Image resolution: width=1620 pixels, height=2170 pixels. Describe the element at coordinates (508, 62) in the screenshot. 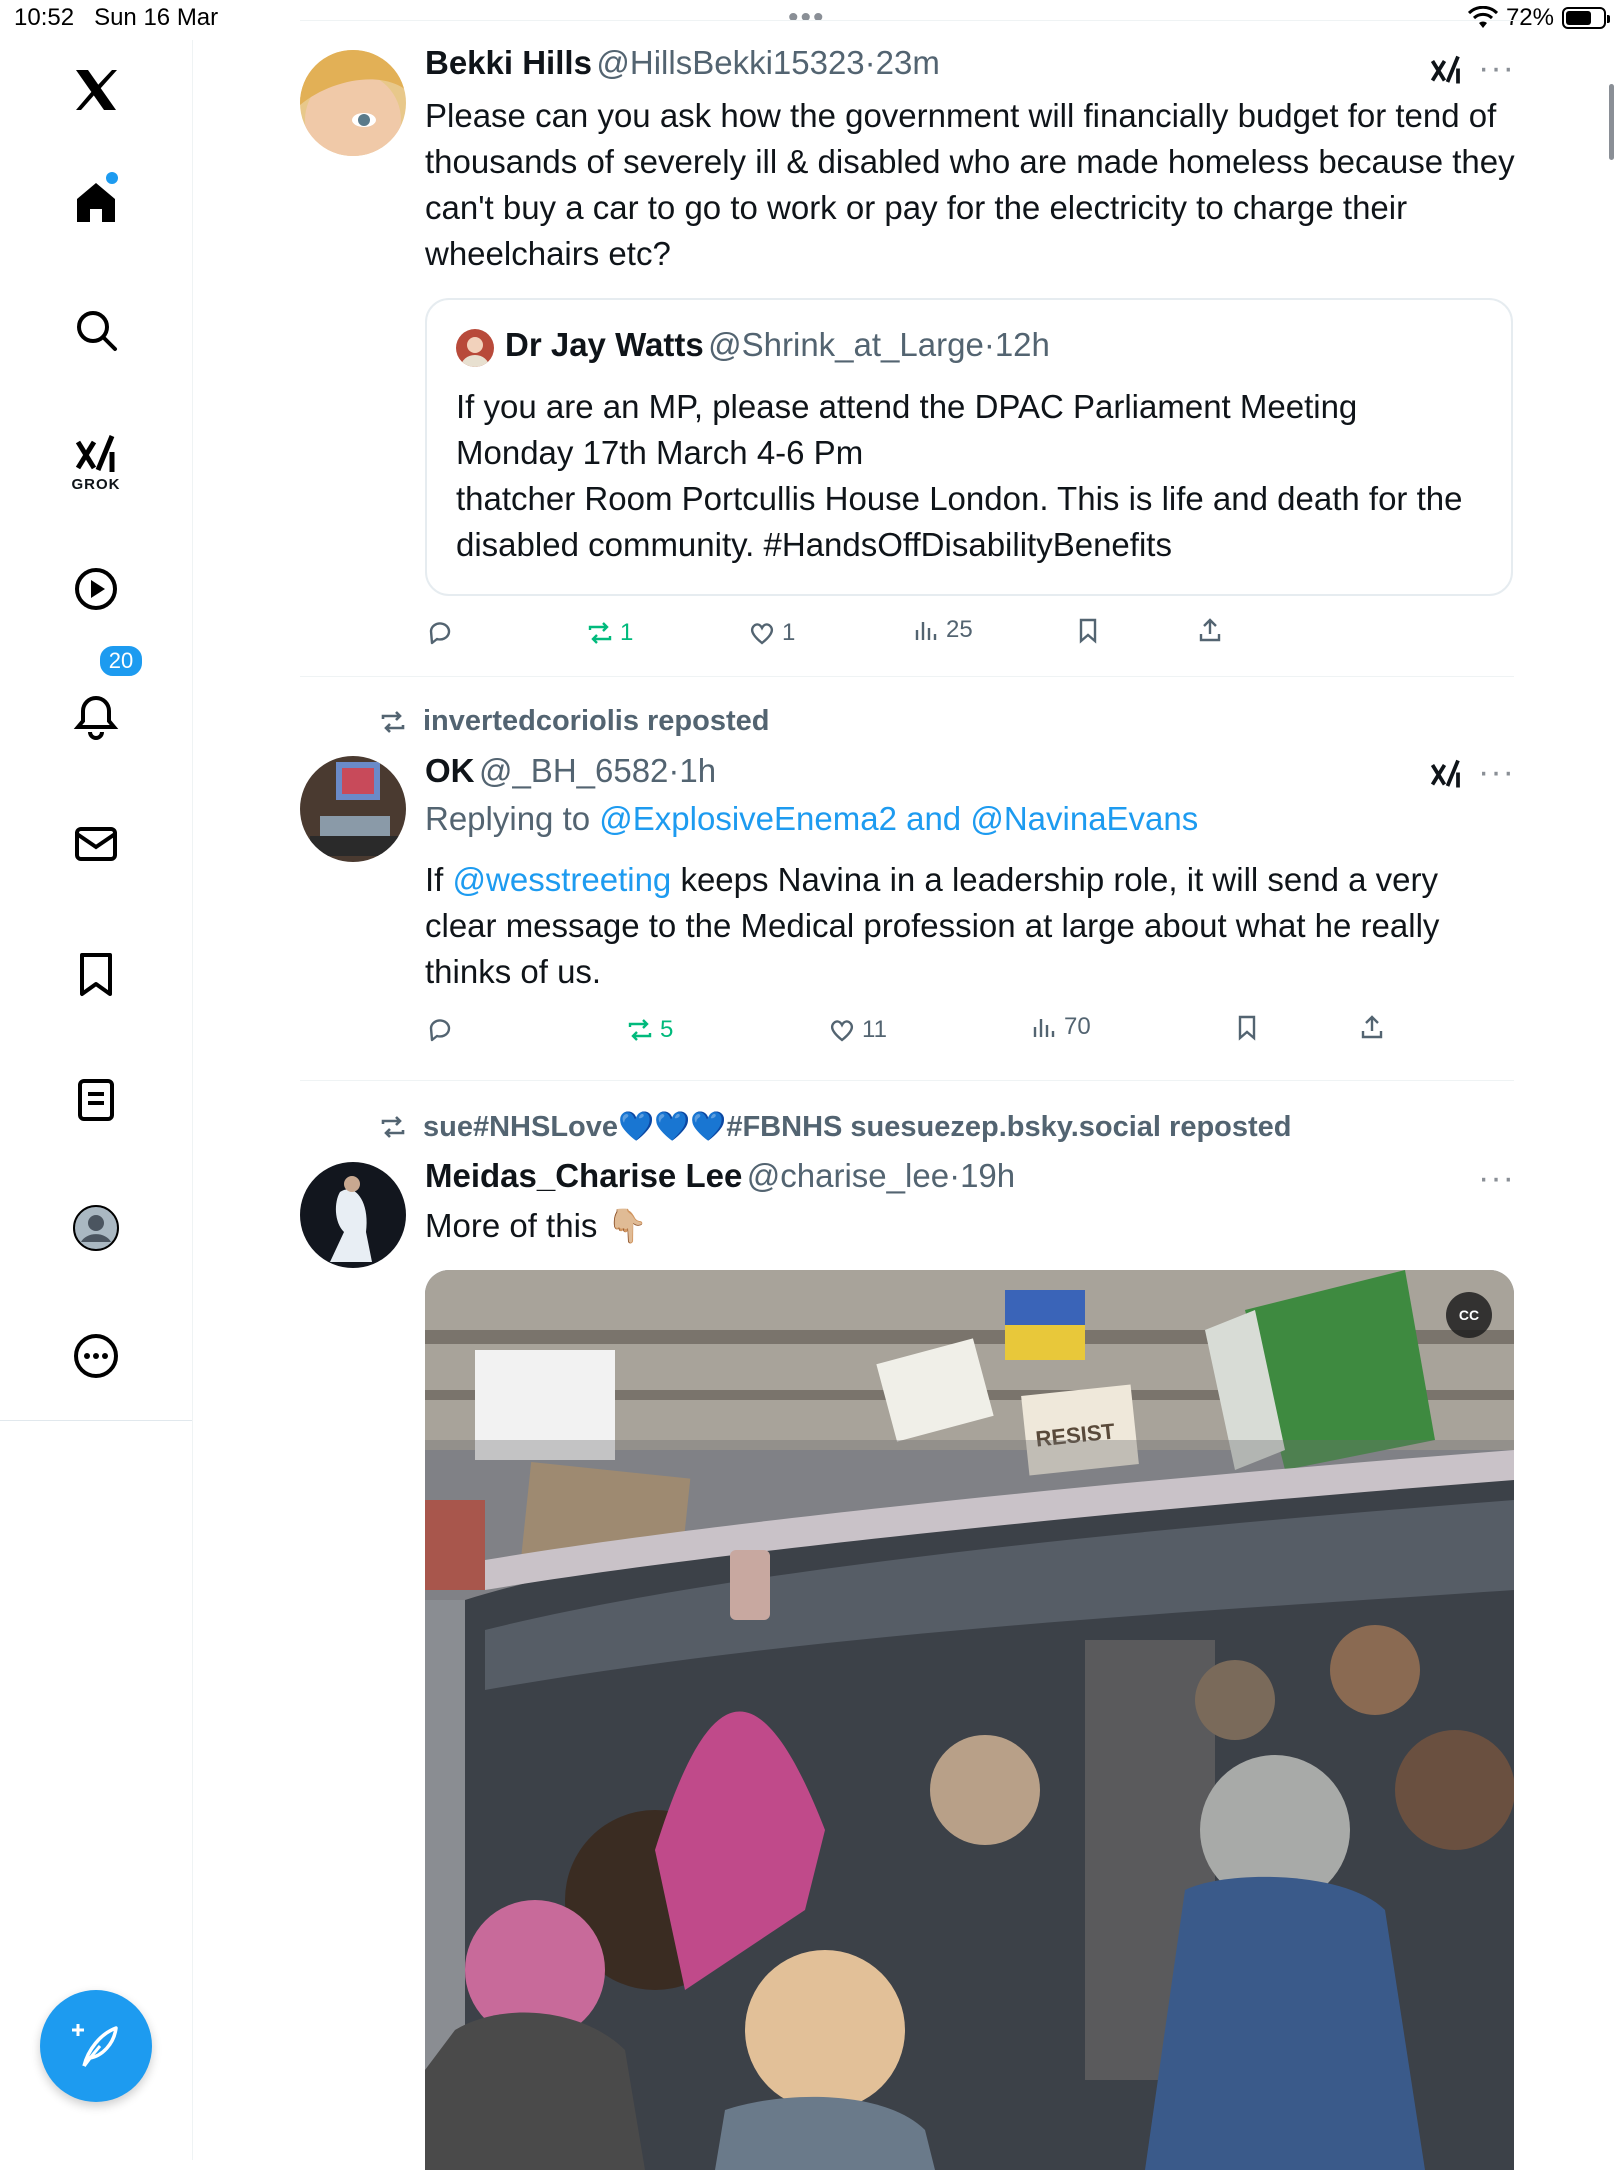

I see `author-name: Bekki Hills` at that location.